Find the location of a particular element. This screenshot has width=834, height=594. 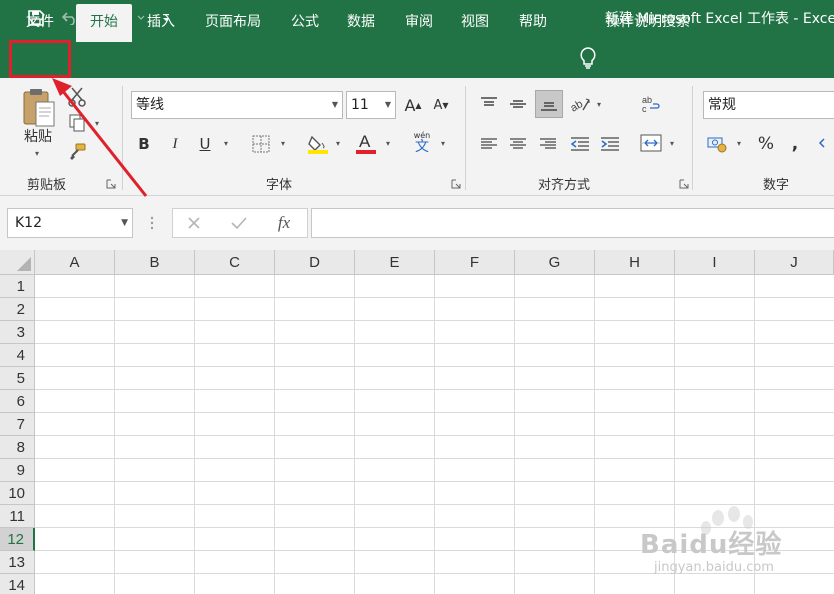

paste-dropdown-icon: ▾ is located at coordinates (37, 153).